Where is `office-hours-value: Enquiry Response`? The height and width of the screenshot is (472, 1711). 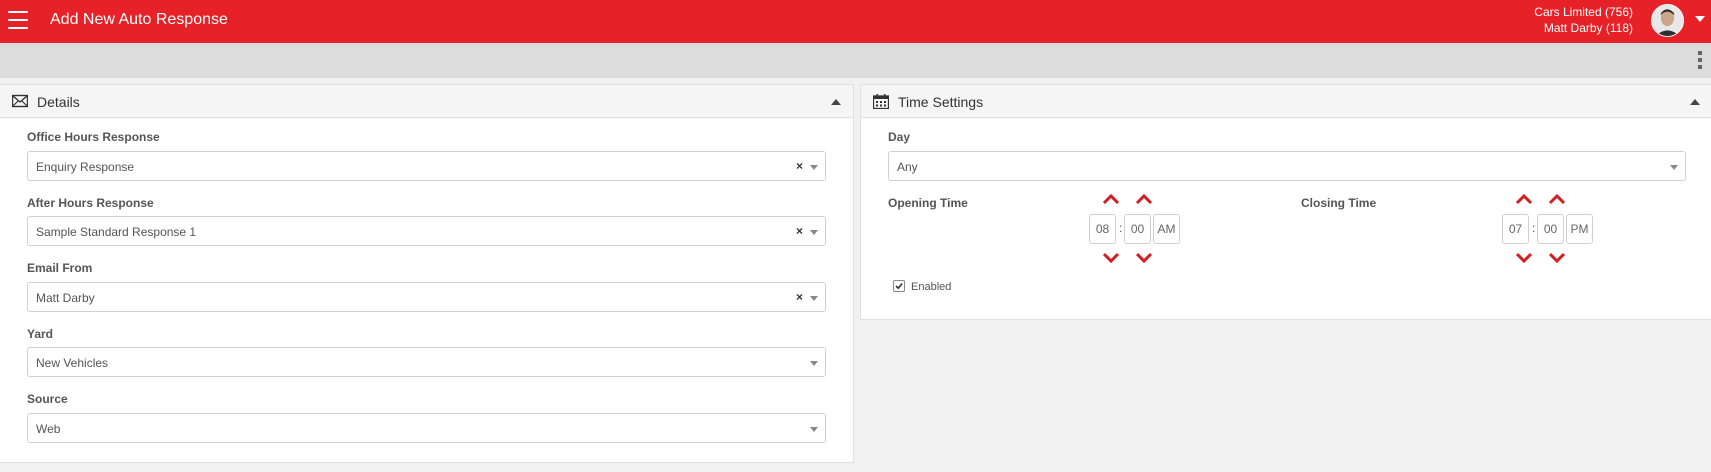
office-hours-value: Enquiry Response is located at coordinates (85, 167).